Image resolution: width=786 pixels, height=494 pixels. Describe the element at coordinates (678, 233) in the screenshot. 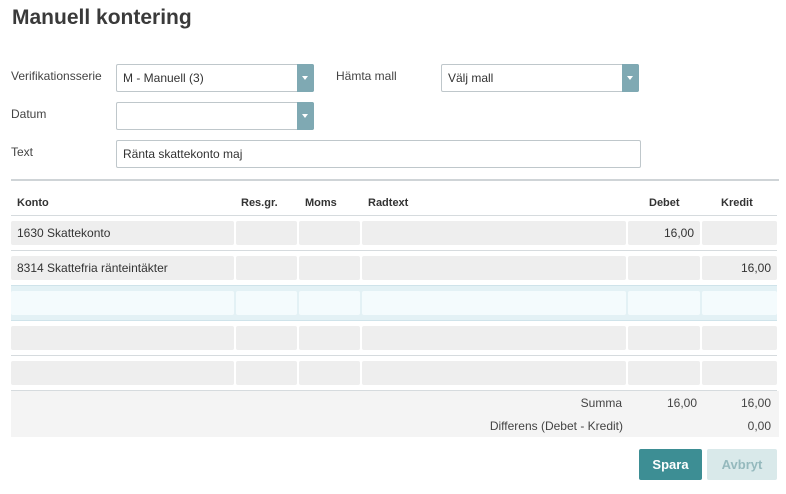

I see `debet-value: 16,00` at that location.